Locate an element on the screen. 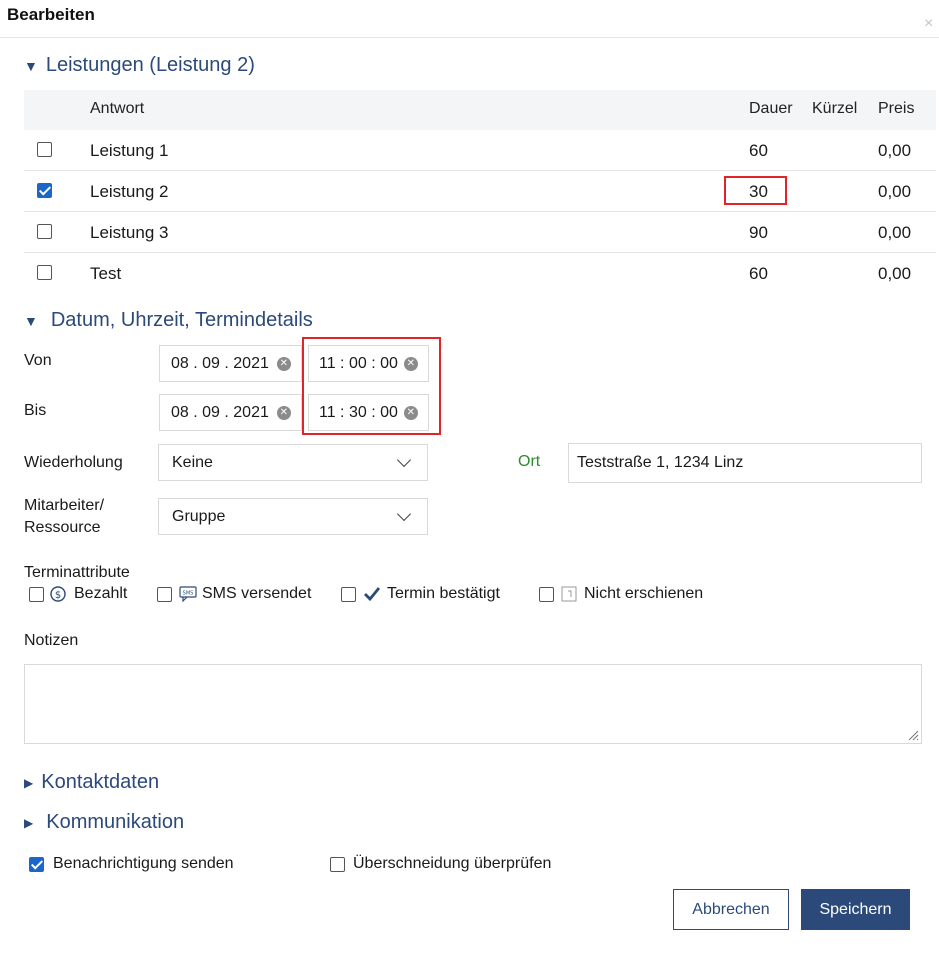 The width and height of the screenshot is (939, 963). column-price: Preis is located at coordinates (896, 108).